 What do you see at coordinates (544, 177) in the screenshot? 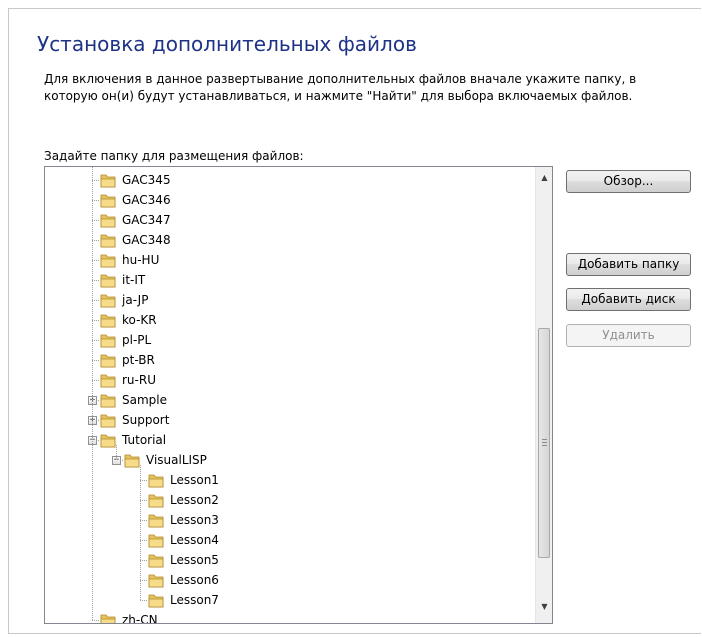
I see `scroll-up-arrow-icon: ▲` at bounding box center [544, 177].